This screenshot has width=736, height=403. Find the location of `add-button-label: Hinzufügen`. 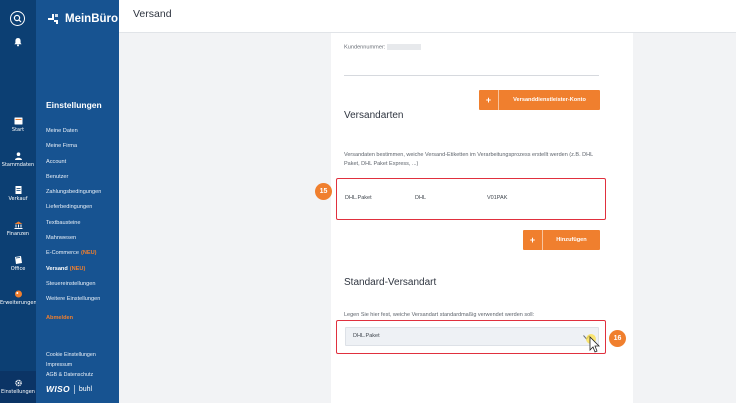

add-button-label: Hinzufügen is located at coordinates (571, 240).